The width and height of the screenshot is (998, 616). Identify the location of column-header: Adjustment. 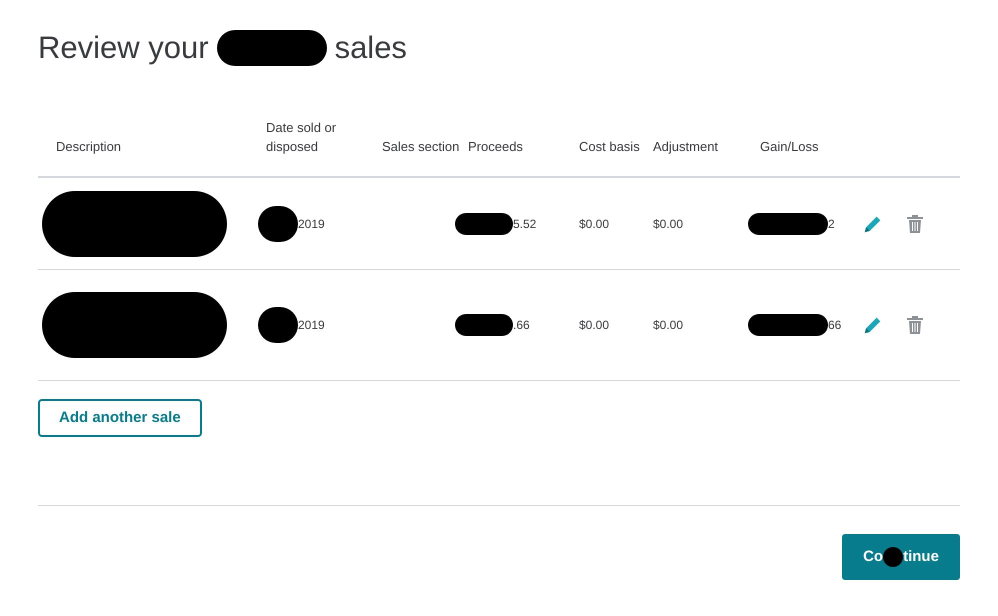
(686, 147).